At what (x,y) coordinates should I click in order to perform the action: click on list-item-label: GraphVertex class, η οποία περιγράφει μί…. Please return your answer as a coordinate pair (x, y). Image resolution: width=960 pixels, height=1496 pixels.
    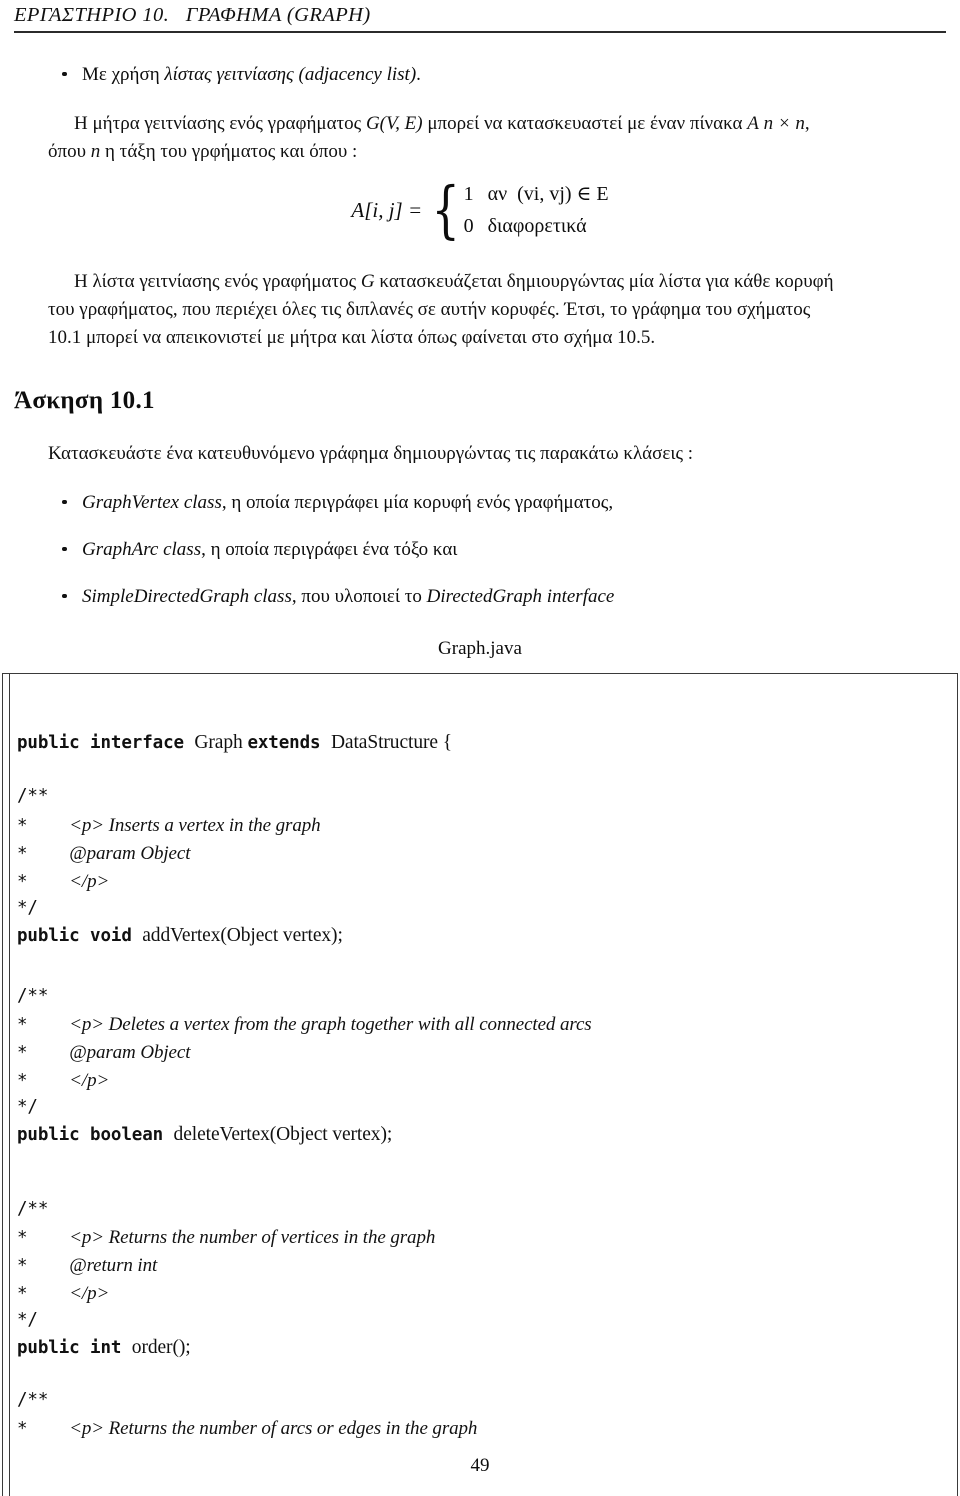
    Looking at the image, I should click on (502, 503).